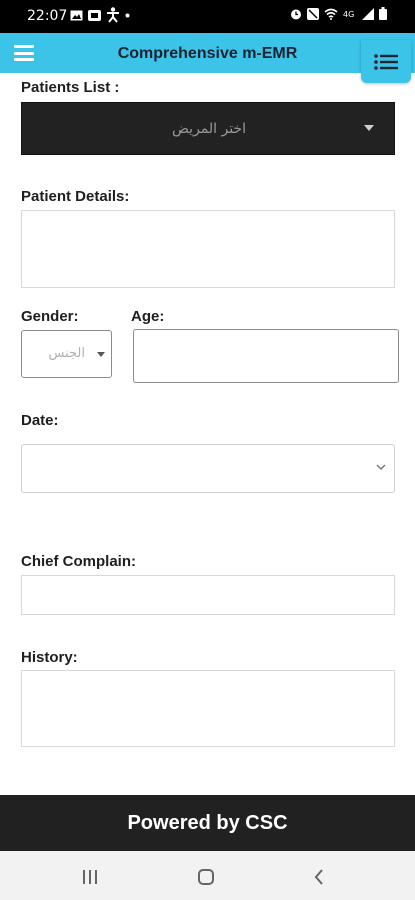 The width and height of the screenshot is (415, 900). Describe the element at coordinates (319, 877) in the screenshot. I see `back-icon` at that location.